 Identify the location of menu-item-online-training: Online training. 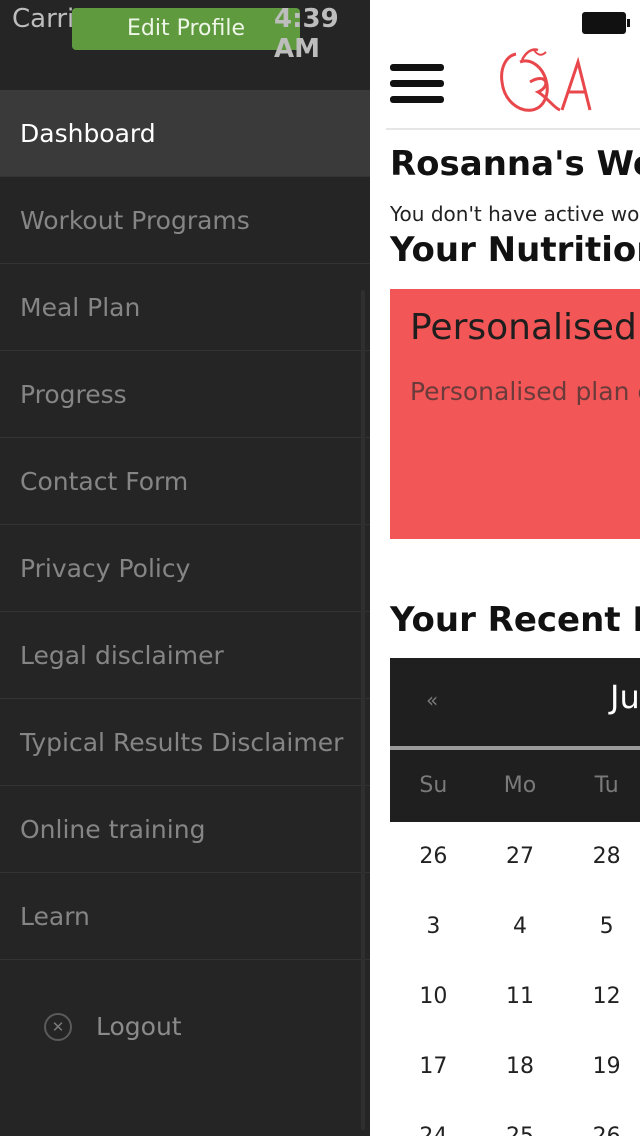
(185, 829).